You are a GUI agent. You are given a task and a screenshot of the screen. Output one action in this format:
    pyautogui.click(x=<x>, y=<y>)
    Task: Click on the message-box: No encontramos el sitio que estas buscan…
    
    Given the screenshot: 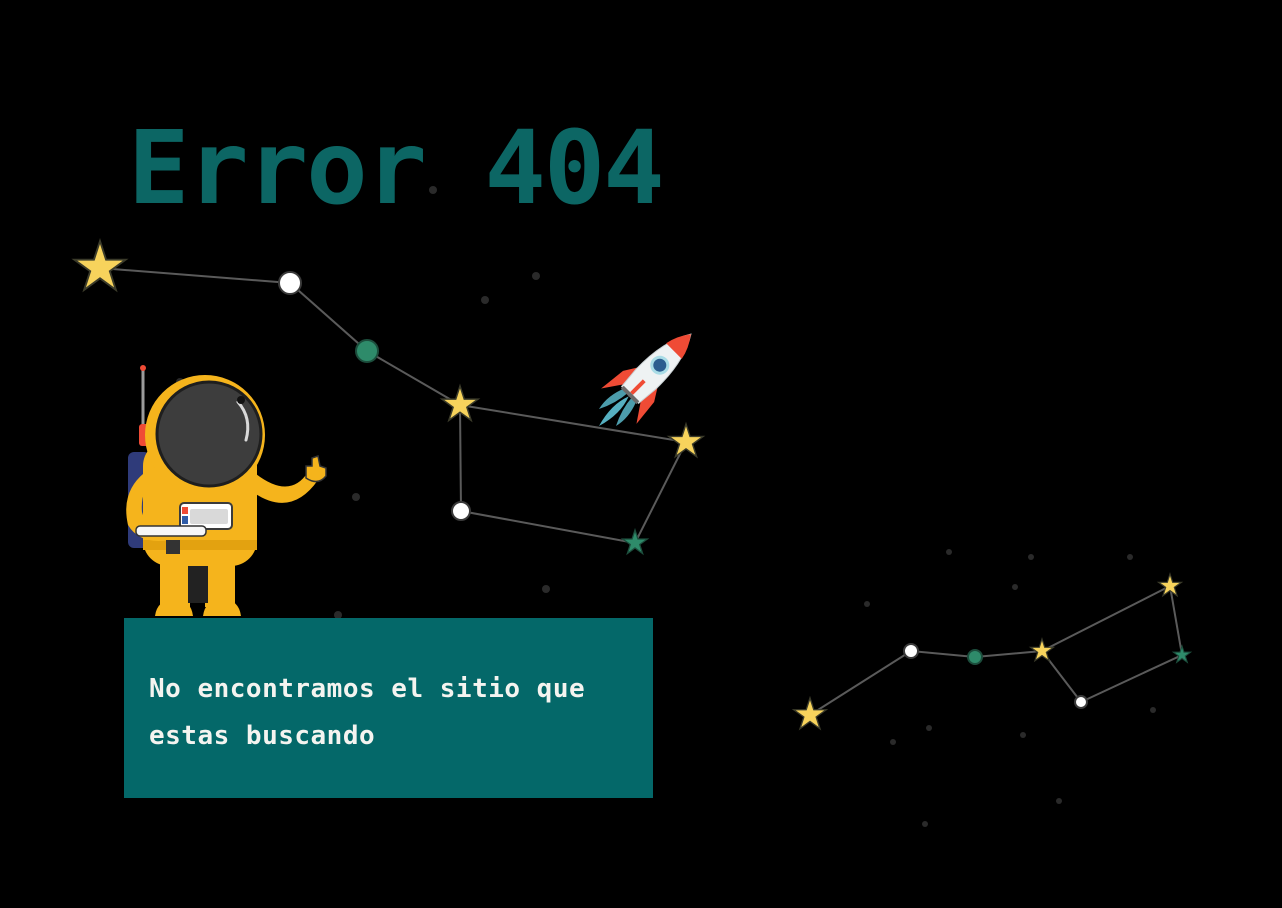 What is the action you would take?
    pyautogui.click(x=388, y=708)
    